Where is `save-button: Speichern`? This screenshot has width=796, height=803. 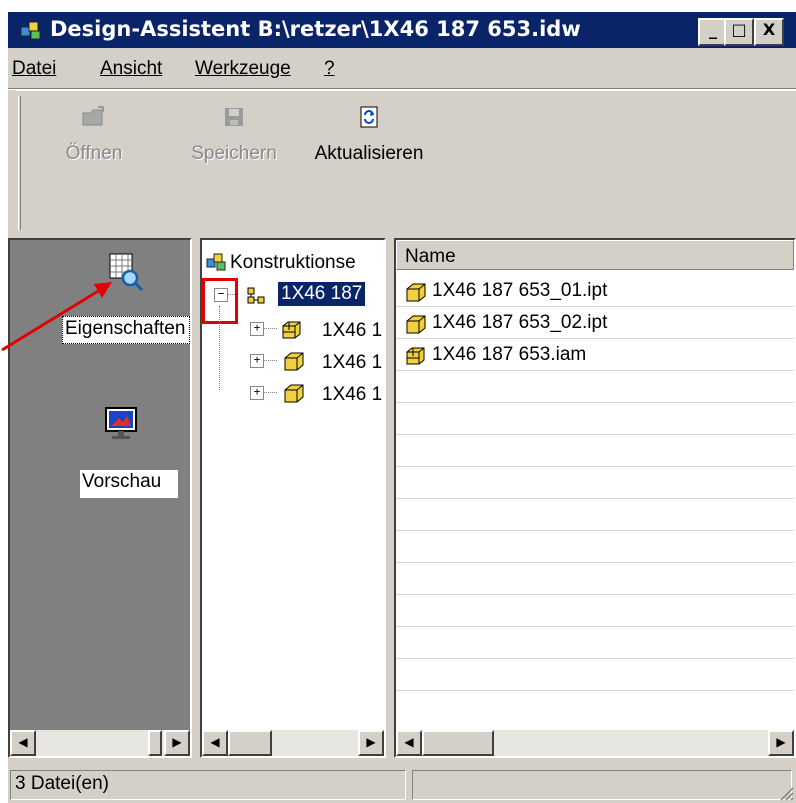 save-button: Speichern is located at coordinates (234, 135).